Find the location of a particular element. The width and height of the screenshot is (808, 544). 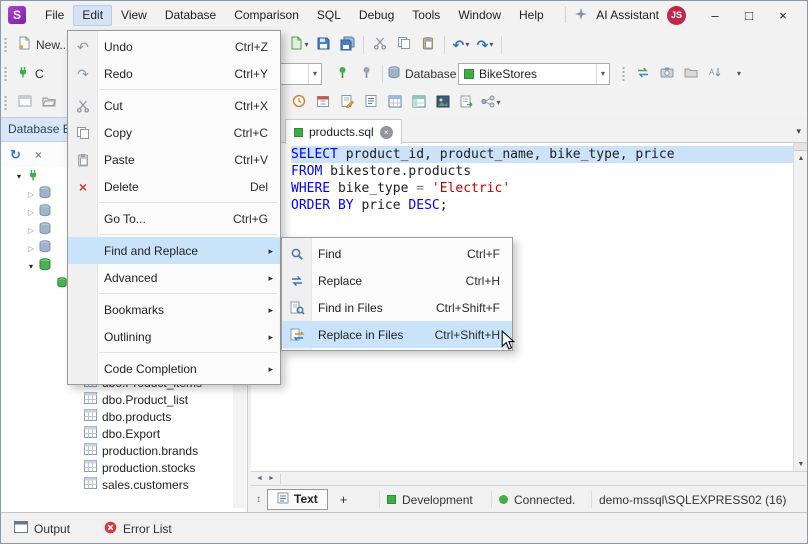

diagram-button is located at coordinates (443, 103).